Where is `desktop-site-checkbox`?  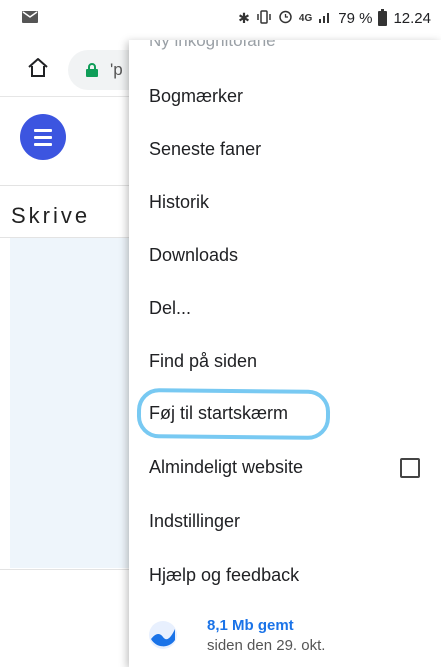 desktop-site-checkbox is located at coordinates (410, 468).